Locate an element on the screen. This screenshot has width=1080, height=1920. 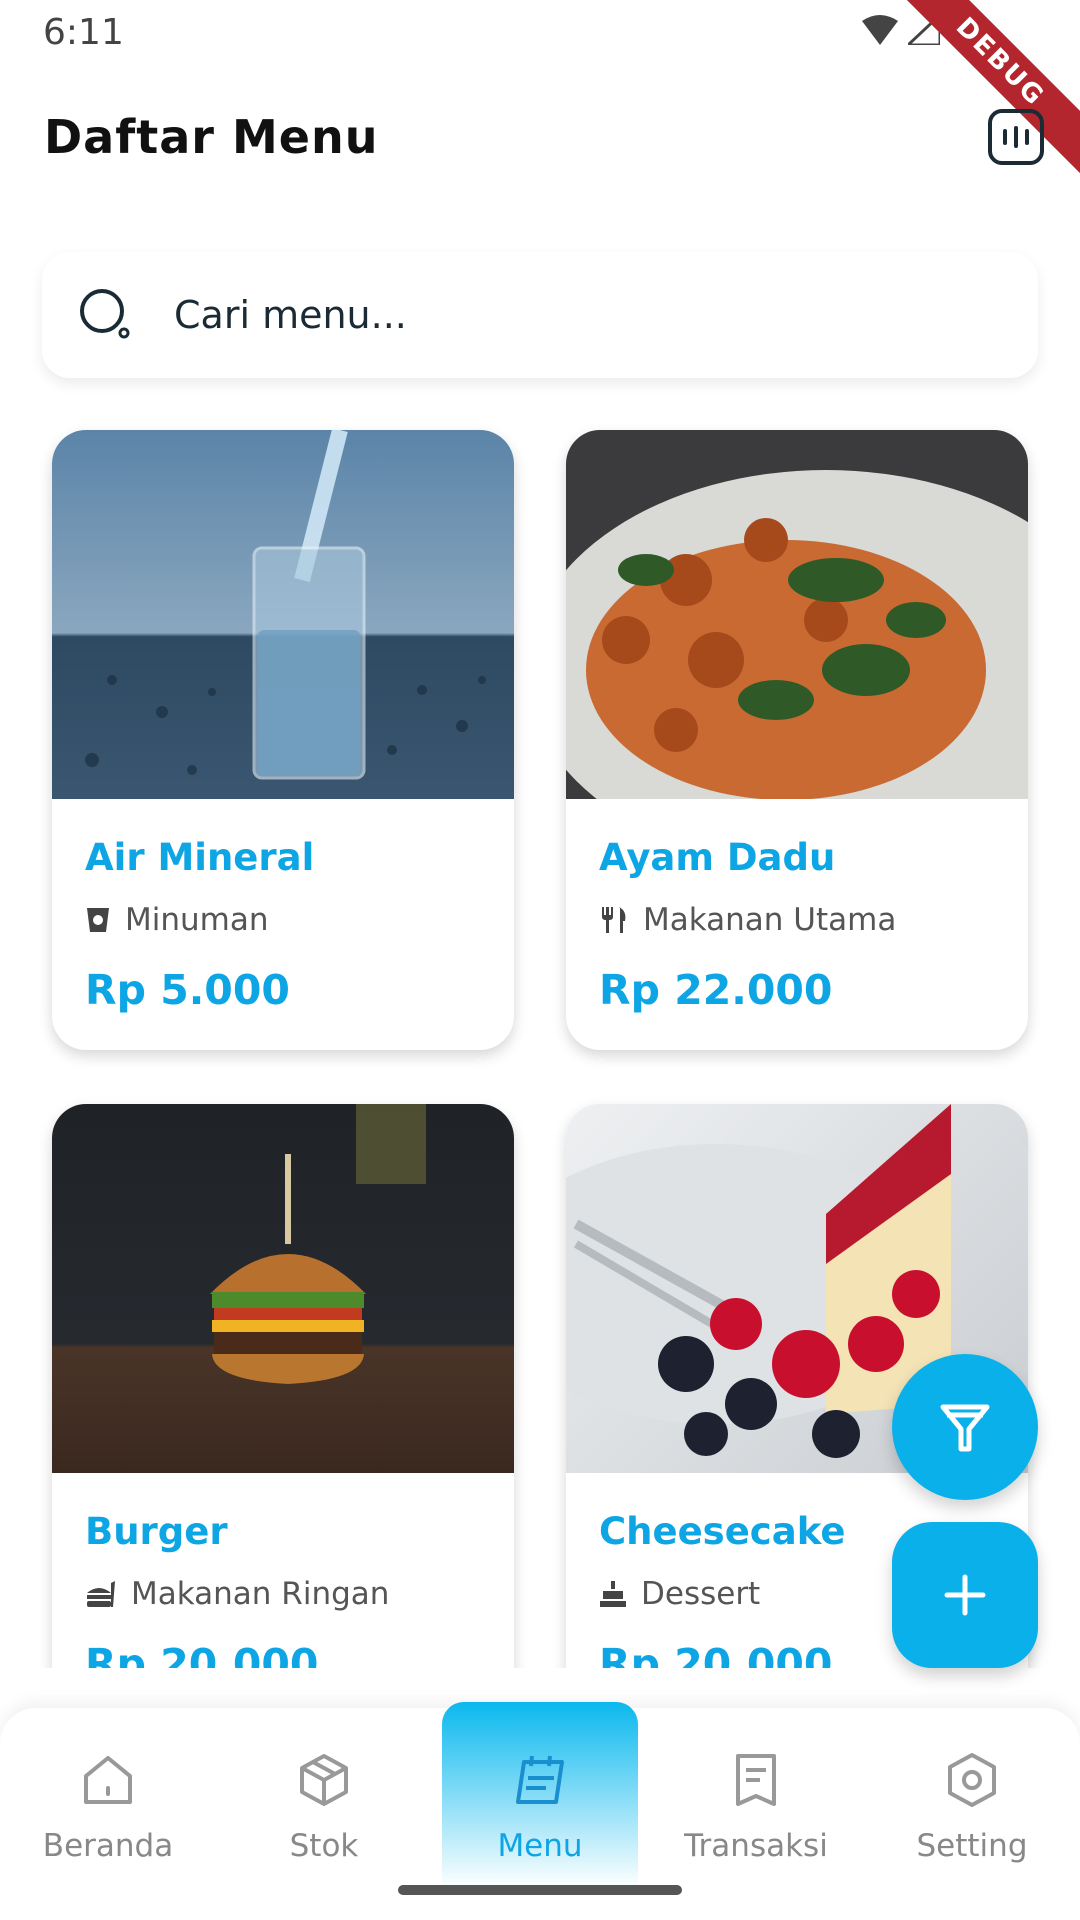
plus-icon is located at coordinates (965, 1595).